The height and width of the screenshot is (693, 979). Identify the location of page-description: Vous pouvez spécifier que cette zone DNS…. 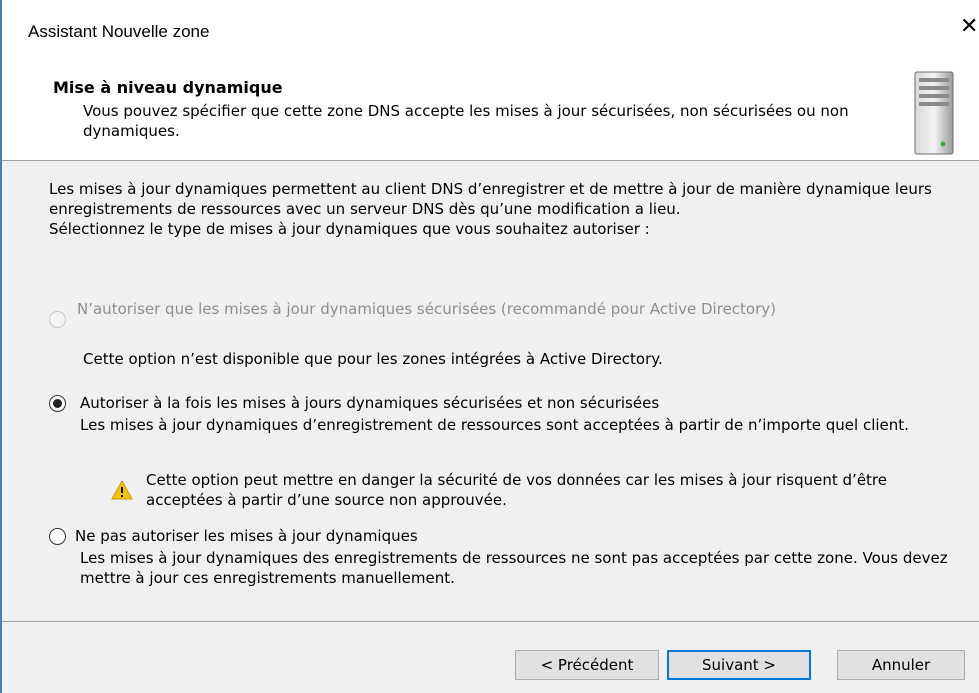
(466, 121).